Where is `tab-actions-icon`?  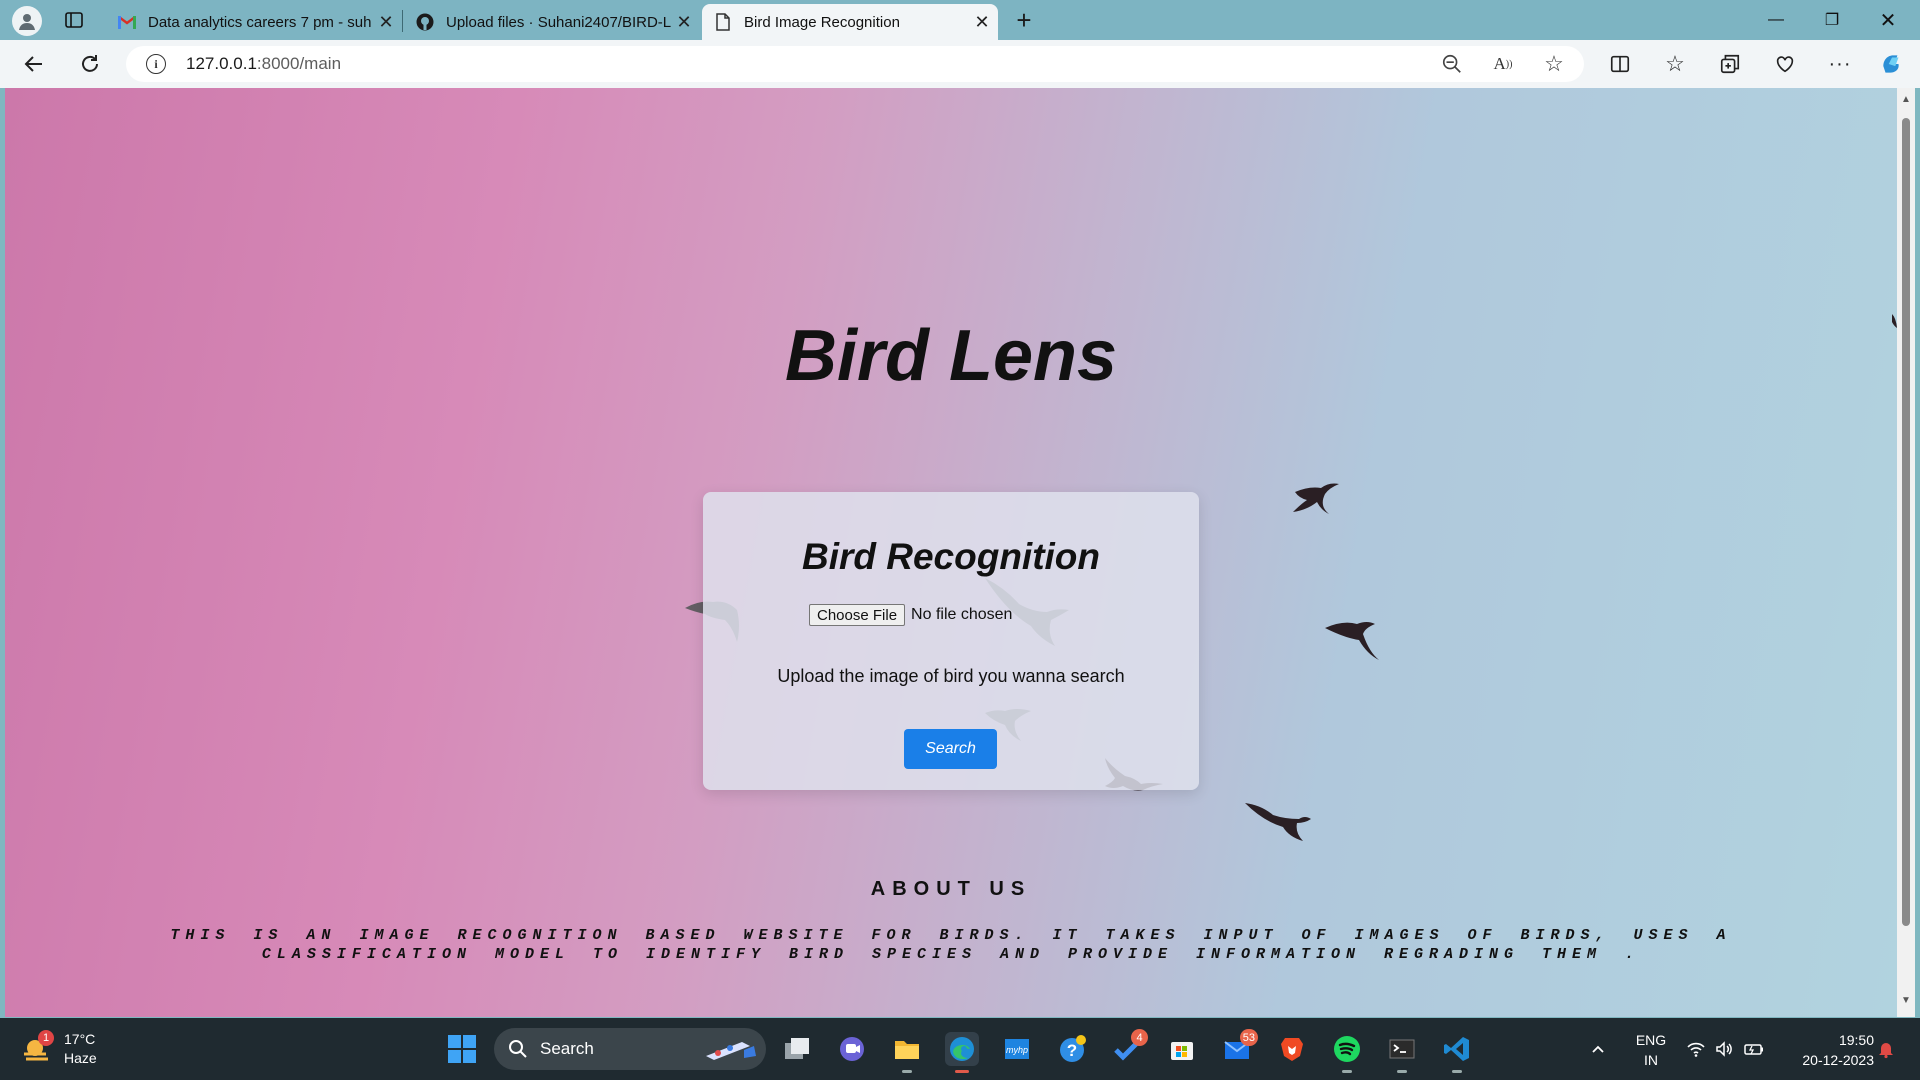
tab-actions-icon is located at coordinates (74, 20).